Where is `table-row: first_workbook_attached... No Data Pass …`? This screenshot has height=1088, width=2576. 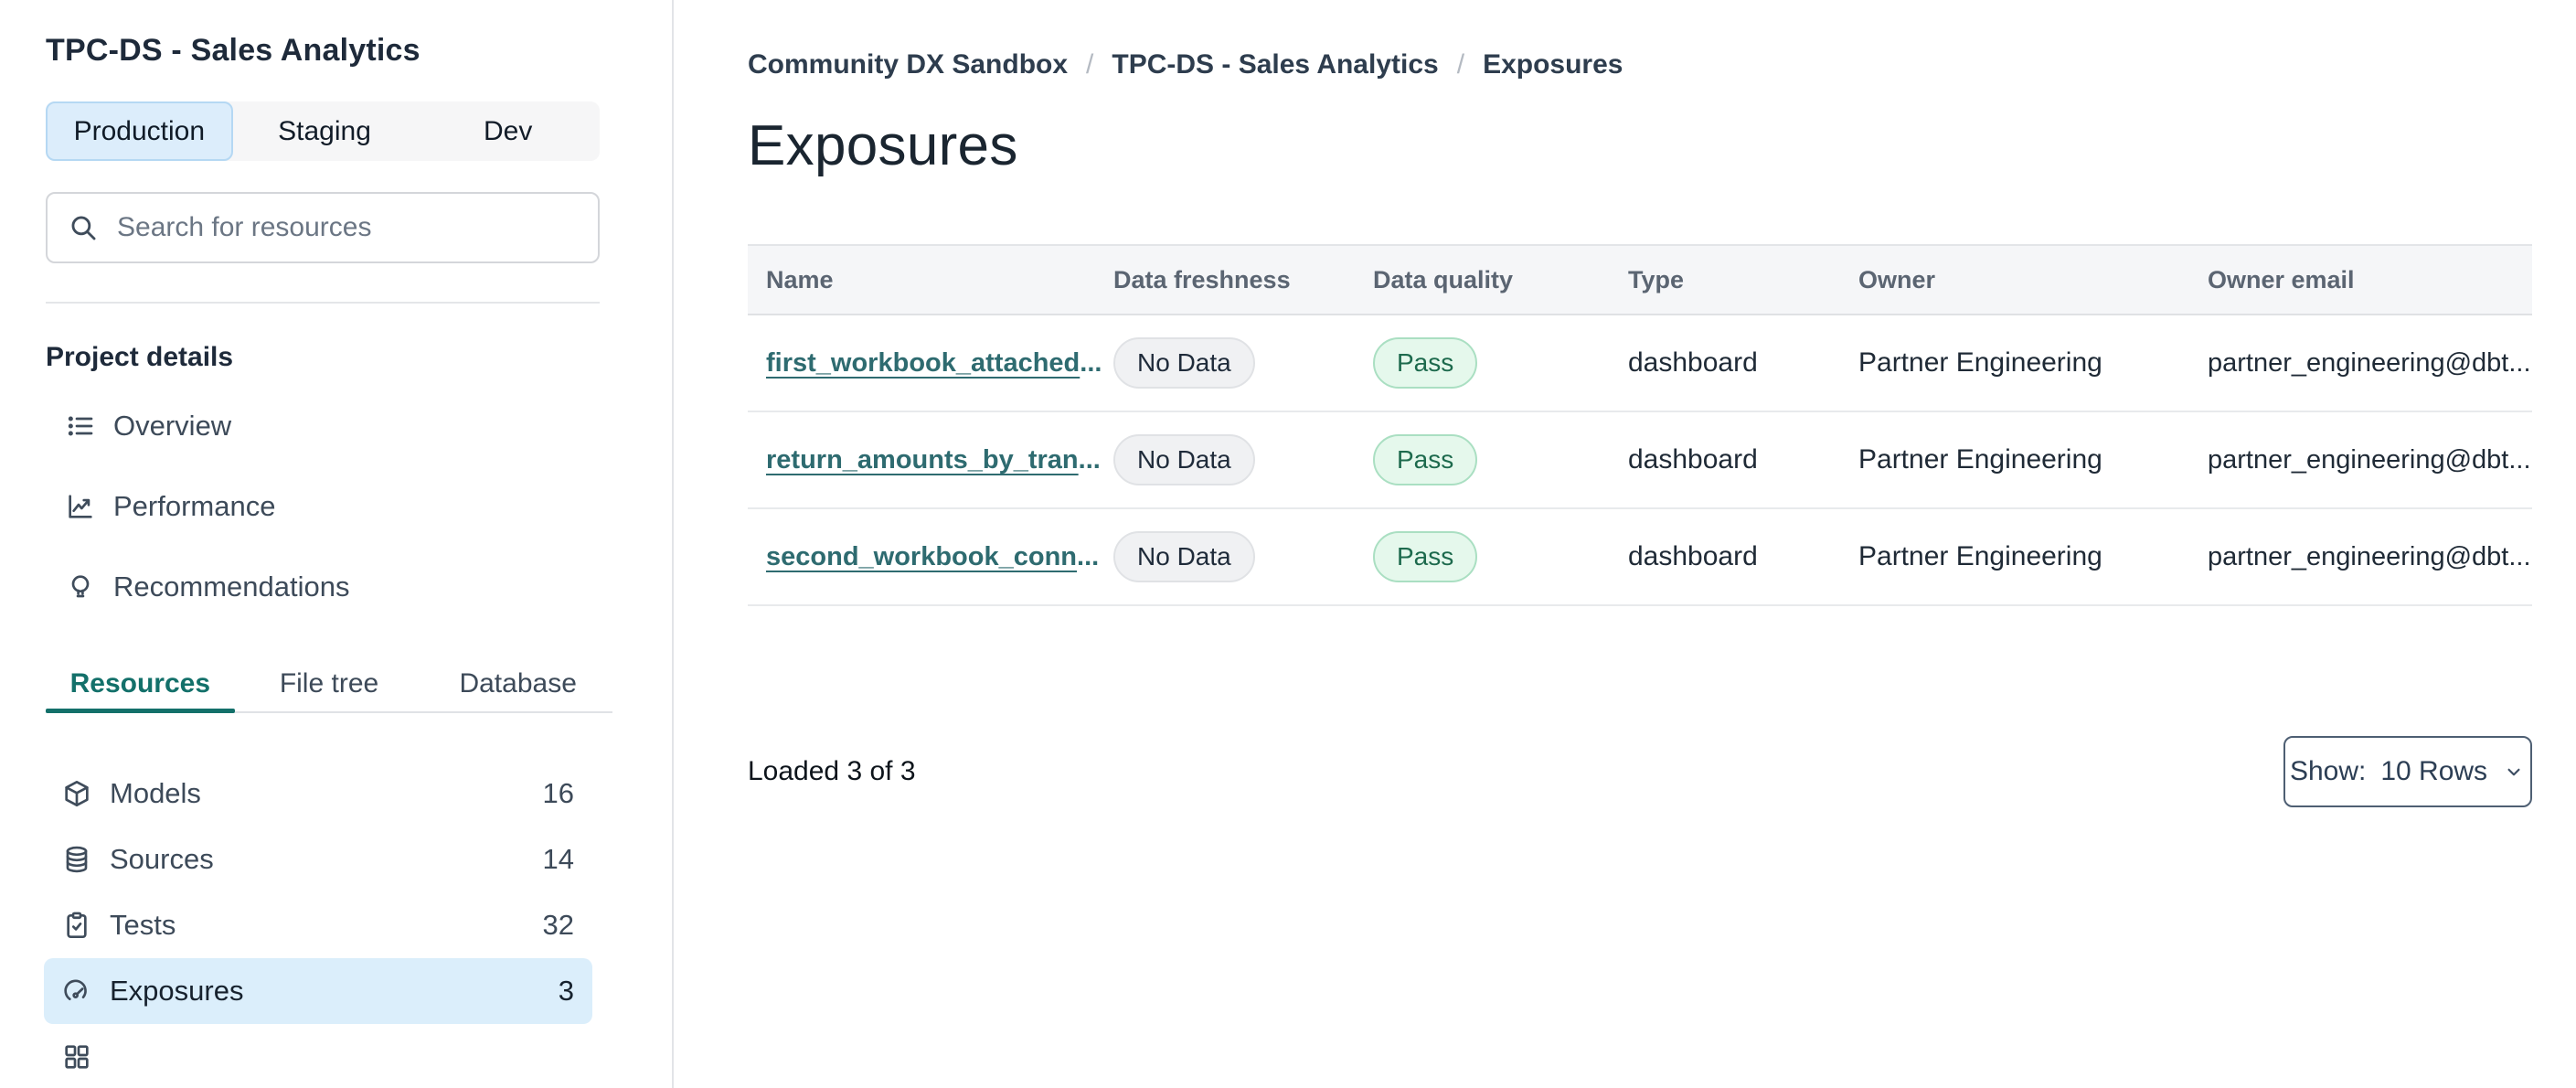
table-row: first_workbook_attached... No Data Pass … is located at coordinates (1640, 363).